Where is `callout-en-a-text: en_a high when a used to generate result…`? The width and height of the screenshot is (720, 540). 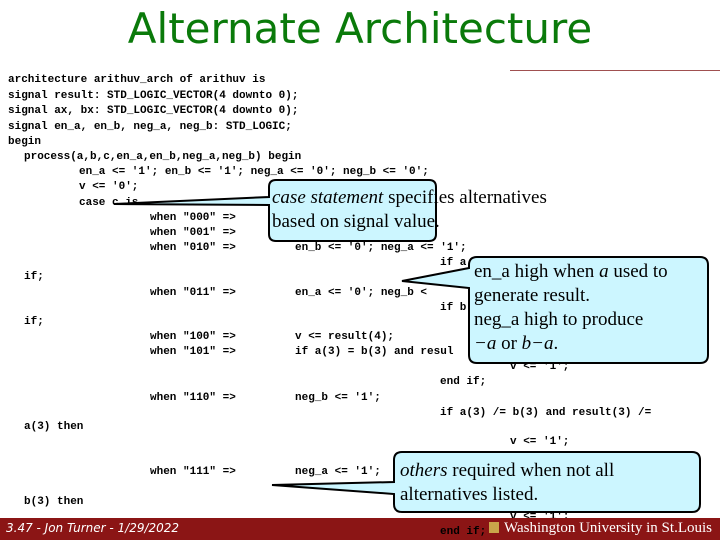 callout-en-a-text: en_a high when a used to generate result… is located at coordinates (571, 308).